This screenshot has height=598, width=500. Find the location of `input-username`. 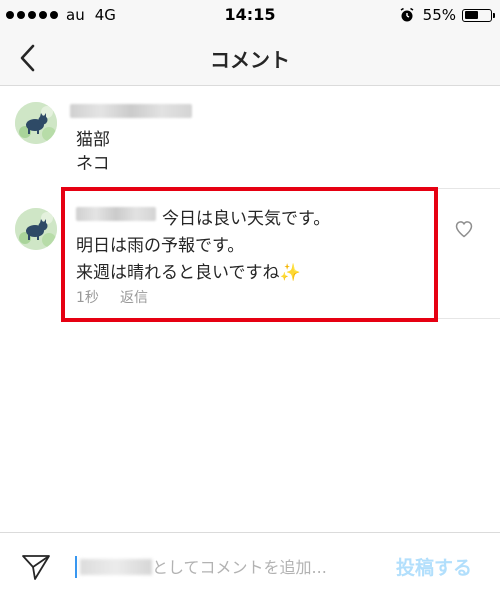

input-username is located at coordinates (116, 567).